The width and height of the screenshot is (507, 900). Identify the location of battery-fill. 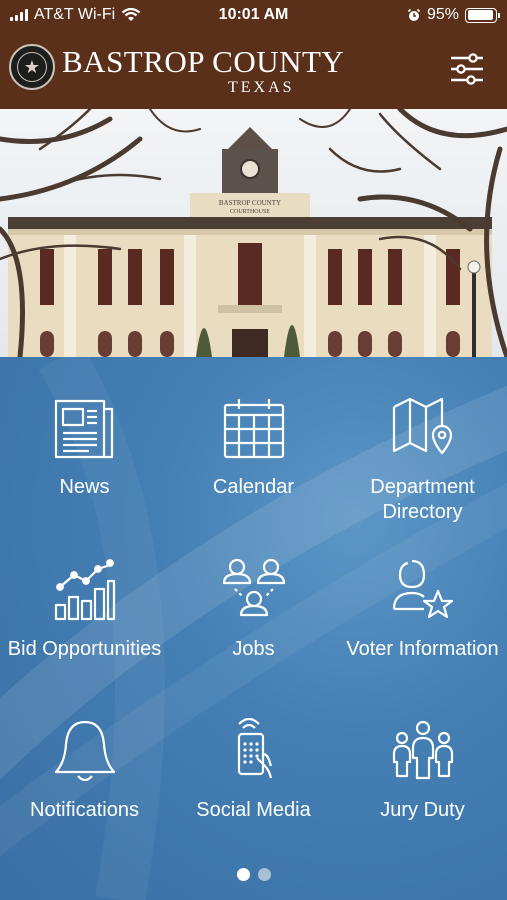
(480, 15).